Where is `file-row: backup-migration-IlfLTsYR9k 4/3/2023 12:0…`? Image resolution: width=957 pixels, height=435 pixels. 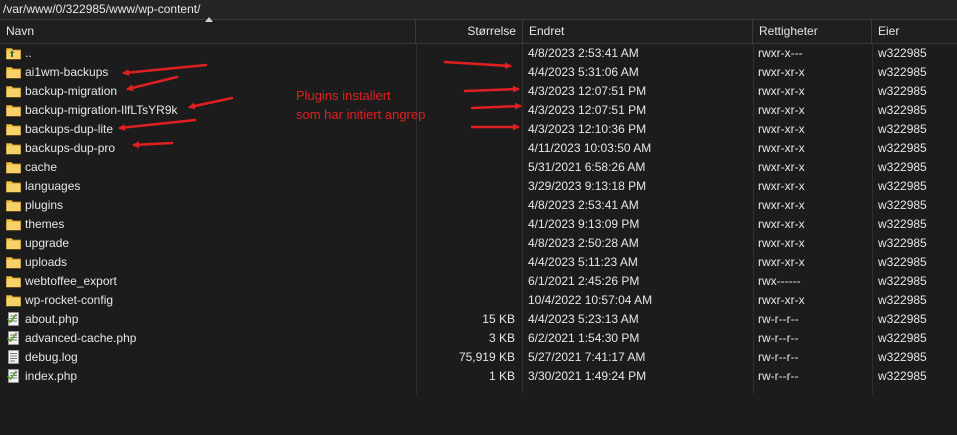
file-row: backup-migration-IlfLTsYR9k 4/3/2023 12:0… is located at coordinates (478, 110).